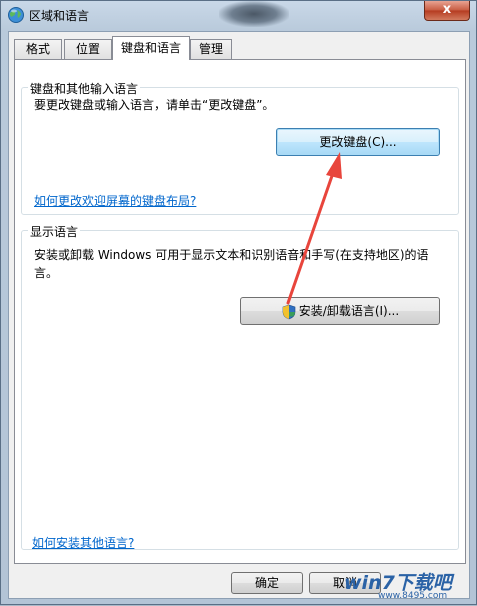  I want to click on tab-location: 位置, so click(88, 49).